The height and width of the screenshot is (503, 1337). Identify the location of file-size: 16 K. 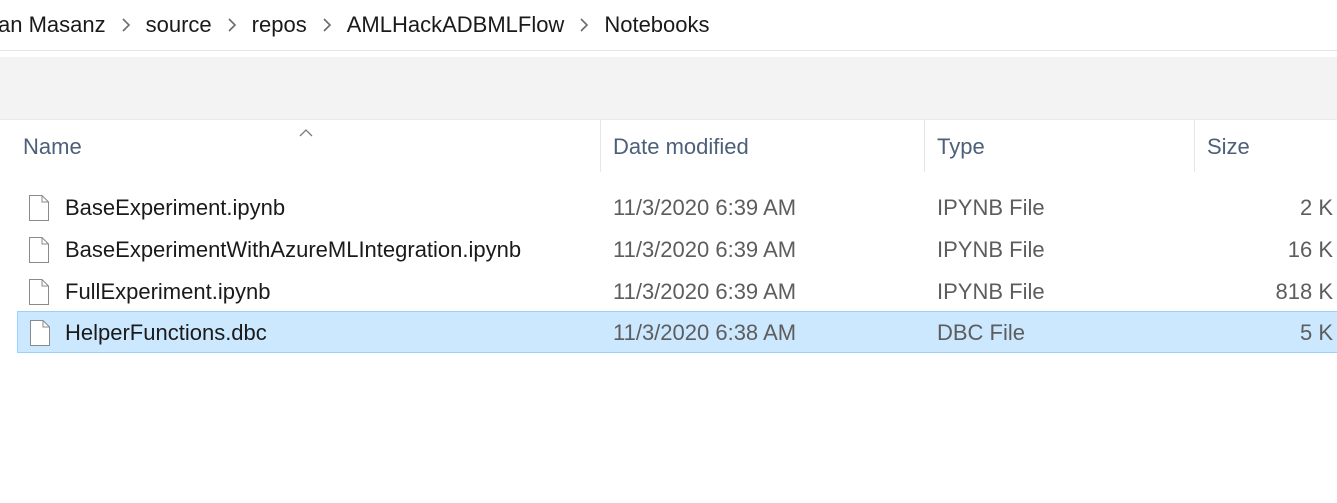
(1310, 249).